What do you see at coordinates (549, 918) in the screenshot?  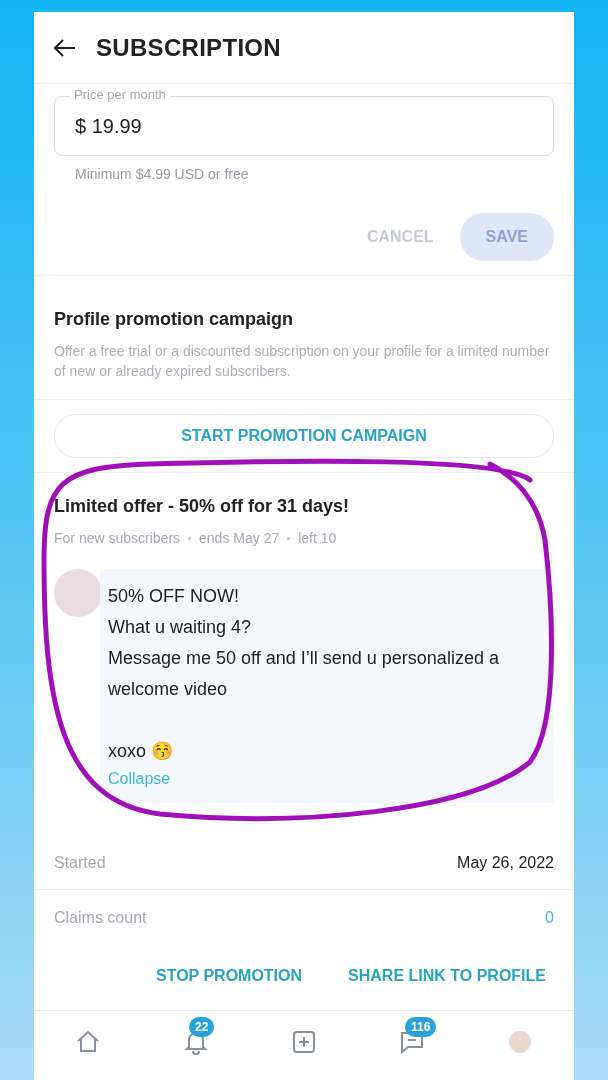 I see `stat-value: 0` at bounding box center [549, 918].